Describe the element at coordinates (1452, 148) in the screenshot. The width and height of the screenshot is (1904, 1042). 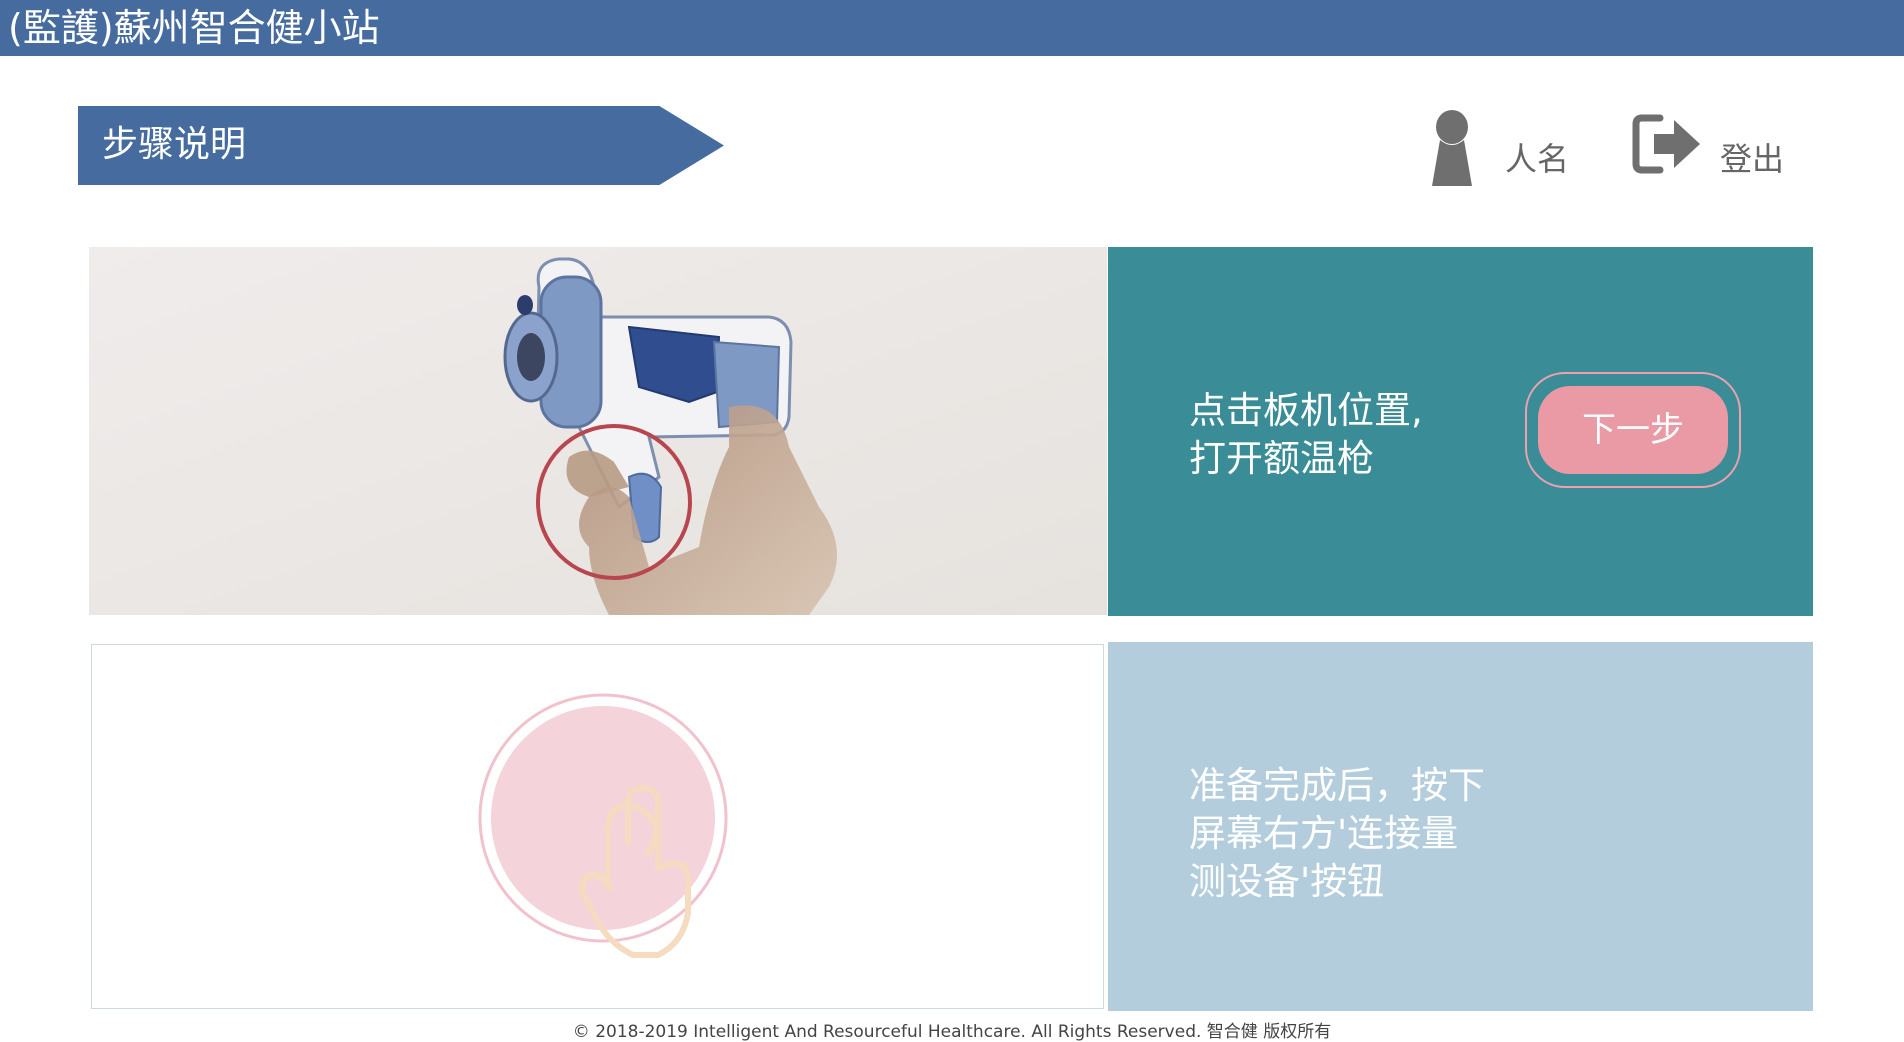
I see `user-icon` at that location.